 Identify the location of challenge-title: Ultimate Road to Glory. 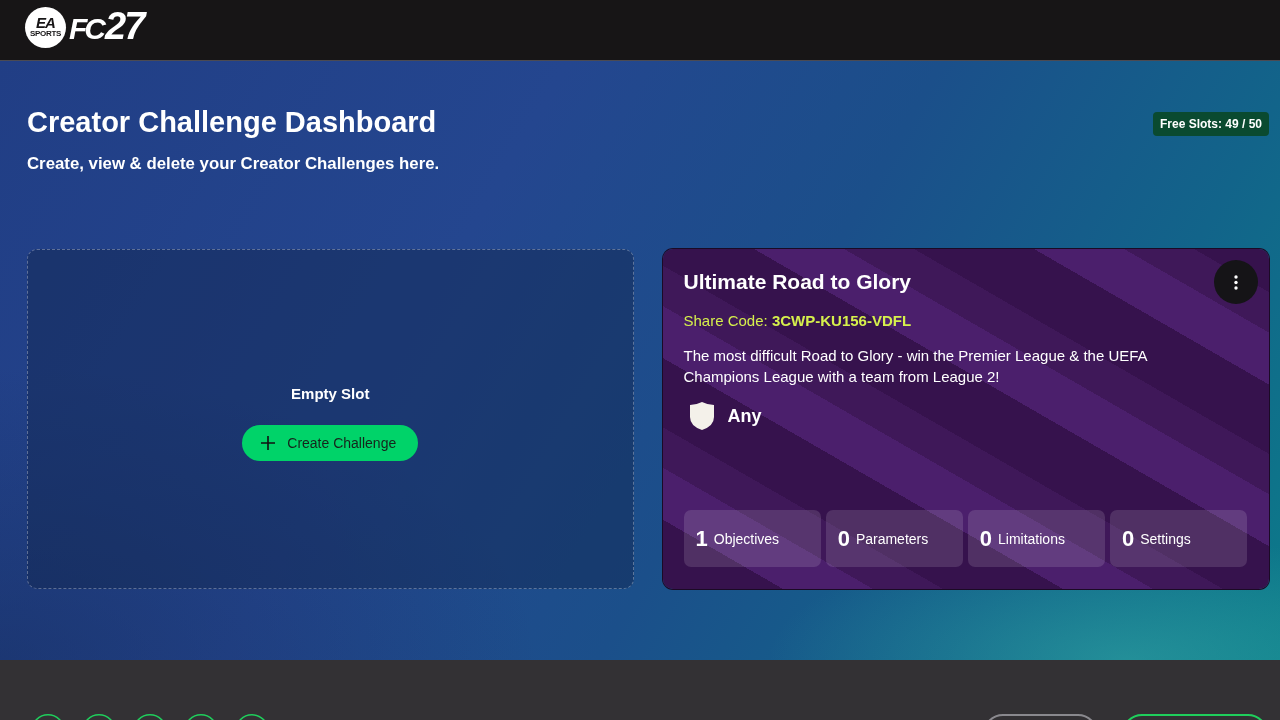
(797, 282).